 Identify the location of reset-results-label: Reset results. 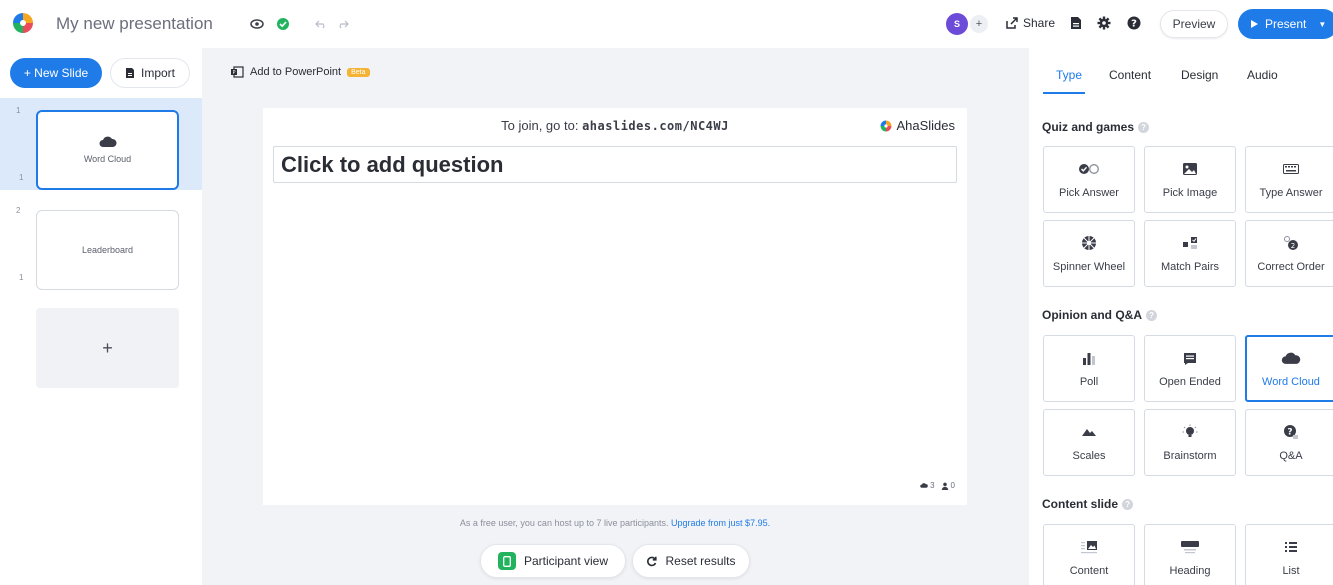
(700, 561).